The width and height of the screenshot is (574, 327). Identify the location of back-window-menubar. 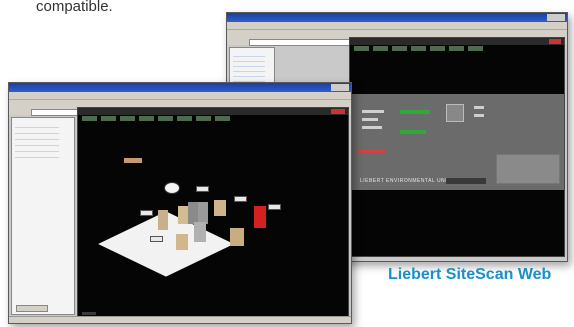
(397, 25).